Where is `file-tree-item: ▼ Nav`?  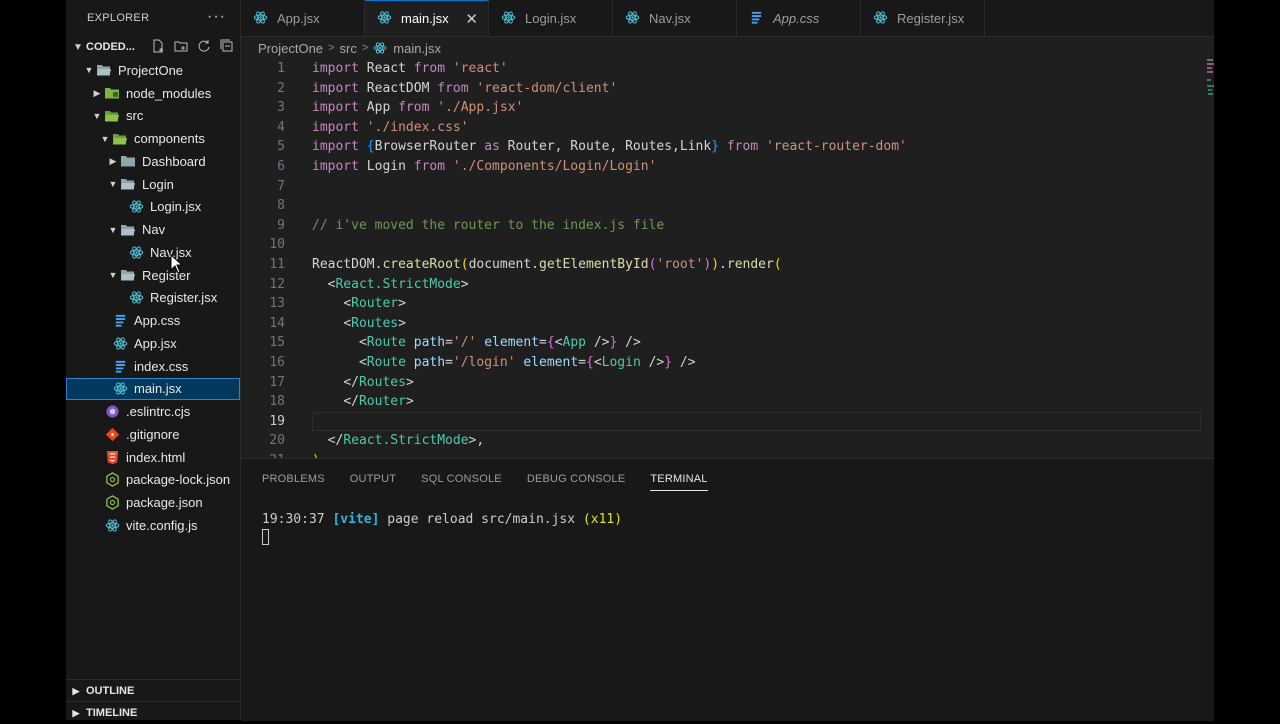 file-tree-item: ▼ Nav is located at coordinates (153, 229).